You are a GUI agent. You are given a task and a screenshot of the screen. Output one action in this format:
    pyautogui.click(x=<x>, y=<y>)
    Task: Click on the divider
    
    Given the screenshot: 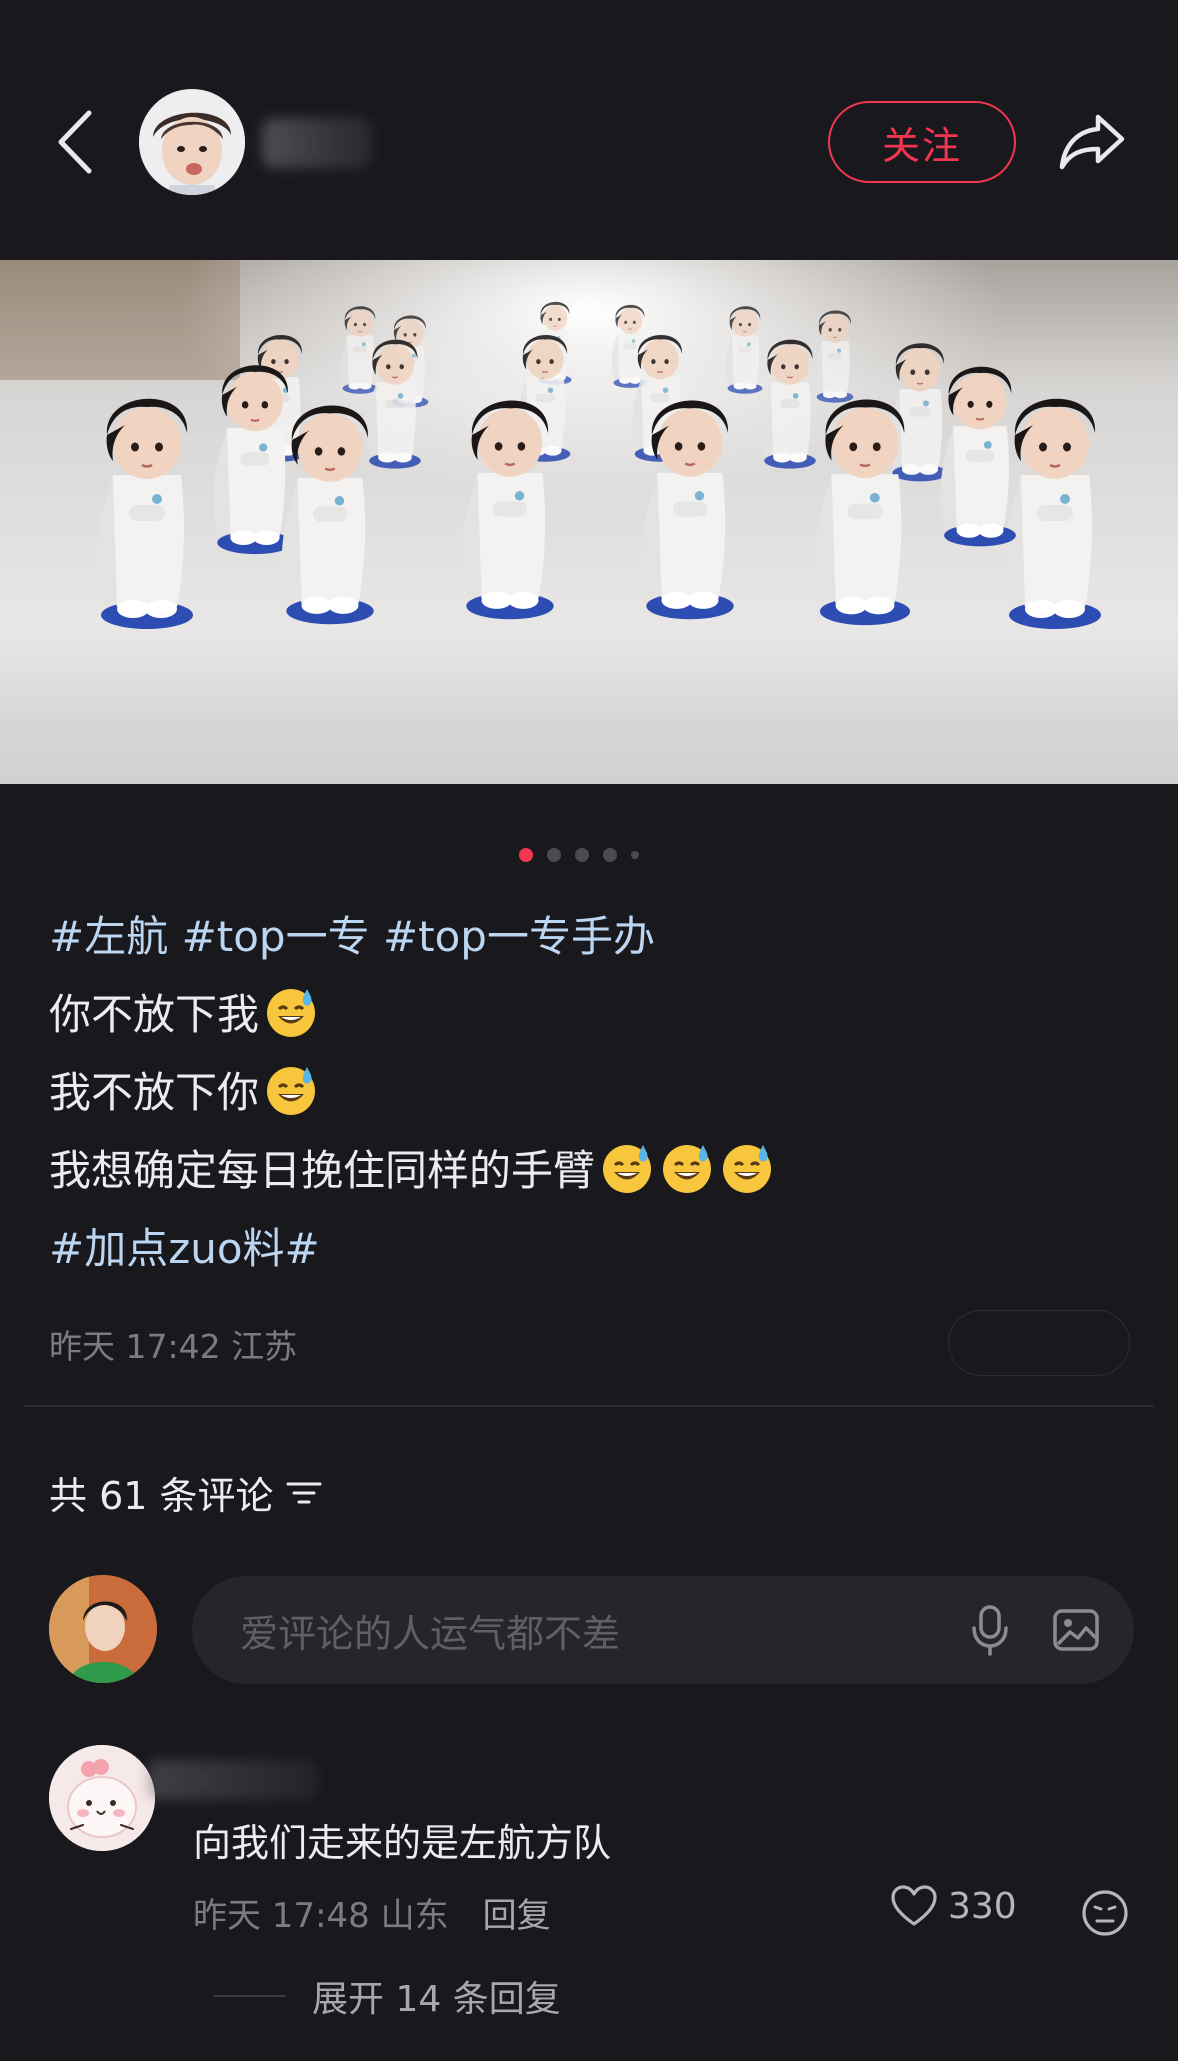 What is the action you would take?
    pyautogui.click(x=589, y=1406)
    